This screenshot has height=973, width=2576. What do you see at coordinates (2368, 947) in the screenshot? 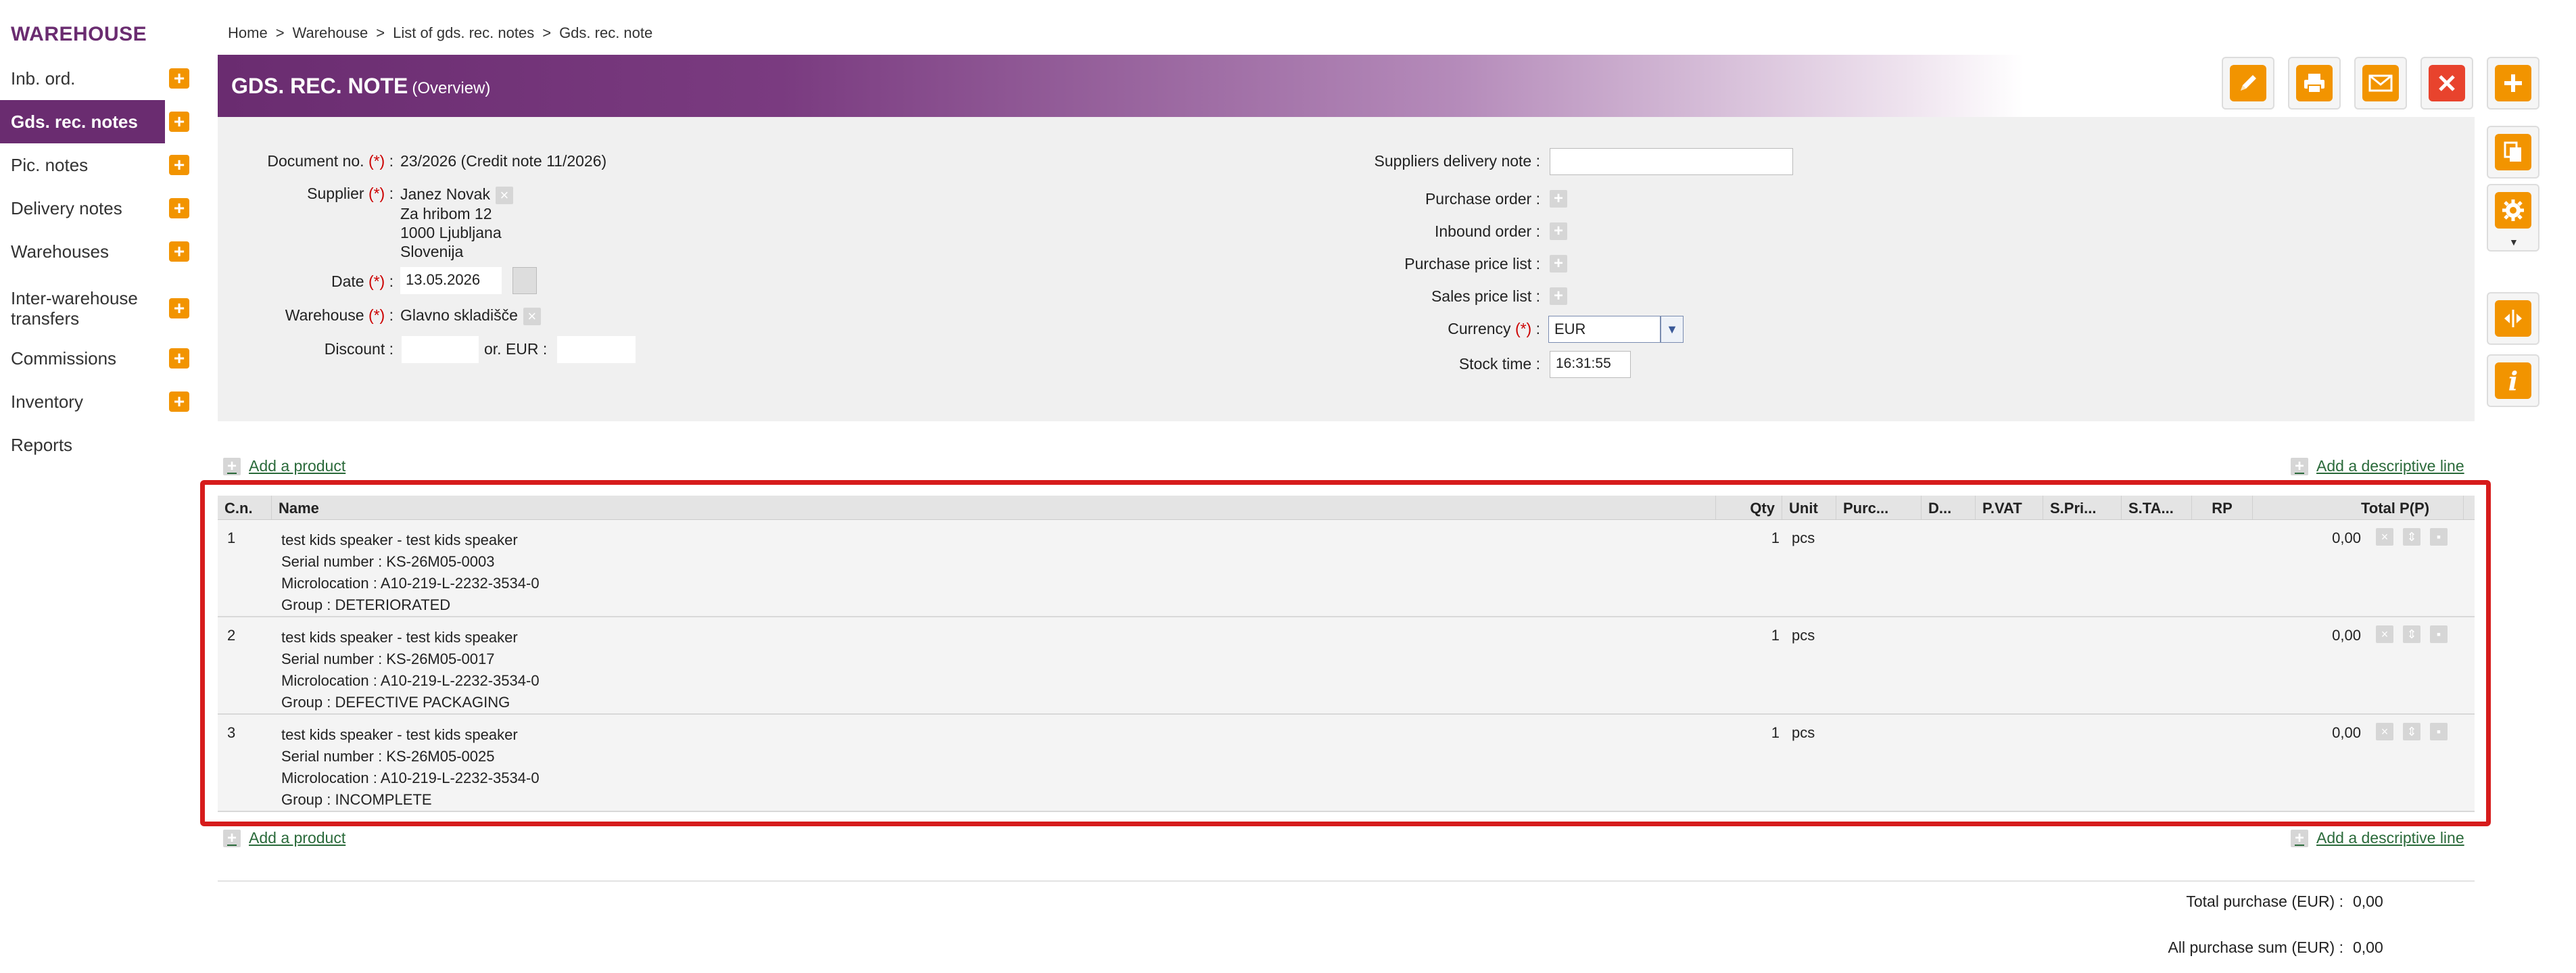
I see `all-purchase-sum-value: 0,00` at bounding box center [2368, 947].